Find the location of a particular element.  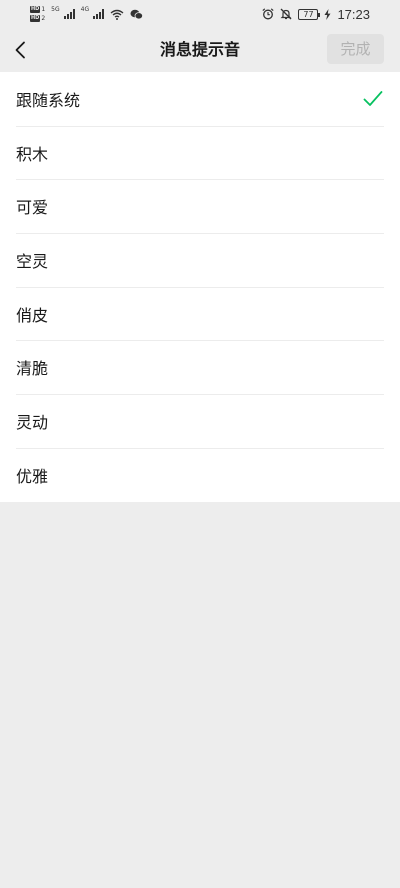

mute-icon is located at coordinates (286, 14).